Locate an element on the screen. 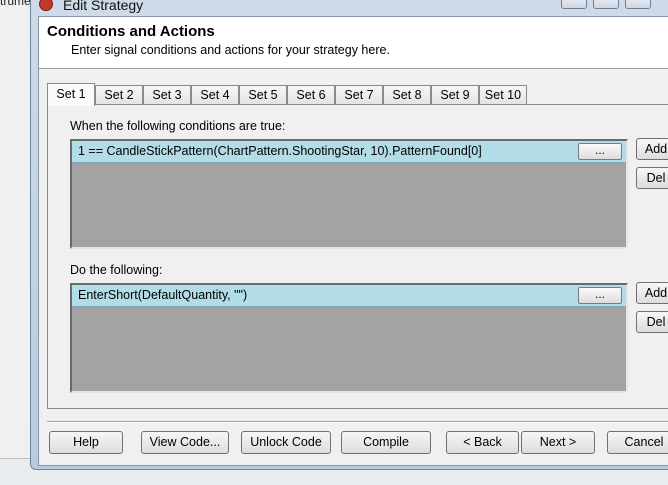 Image resolution: width=668 pixels, height=485 pixels. tab-set-9: Set 9 is located at coordinates (455, 95).